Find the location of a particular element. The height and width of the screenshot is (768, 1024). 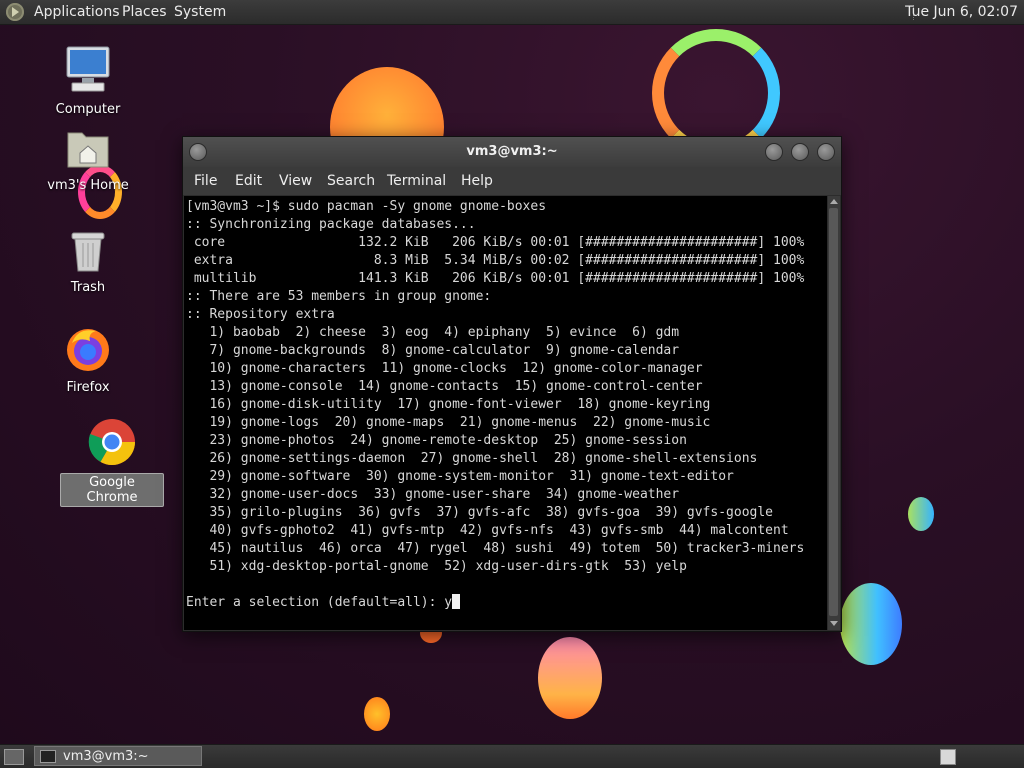

desktop-icon-label: Computer is located at coordinates (88, 109).